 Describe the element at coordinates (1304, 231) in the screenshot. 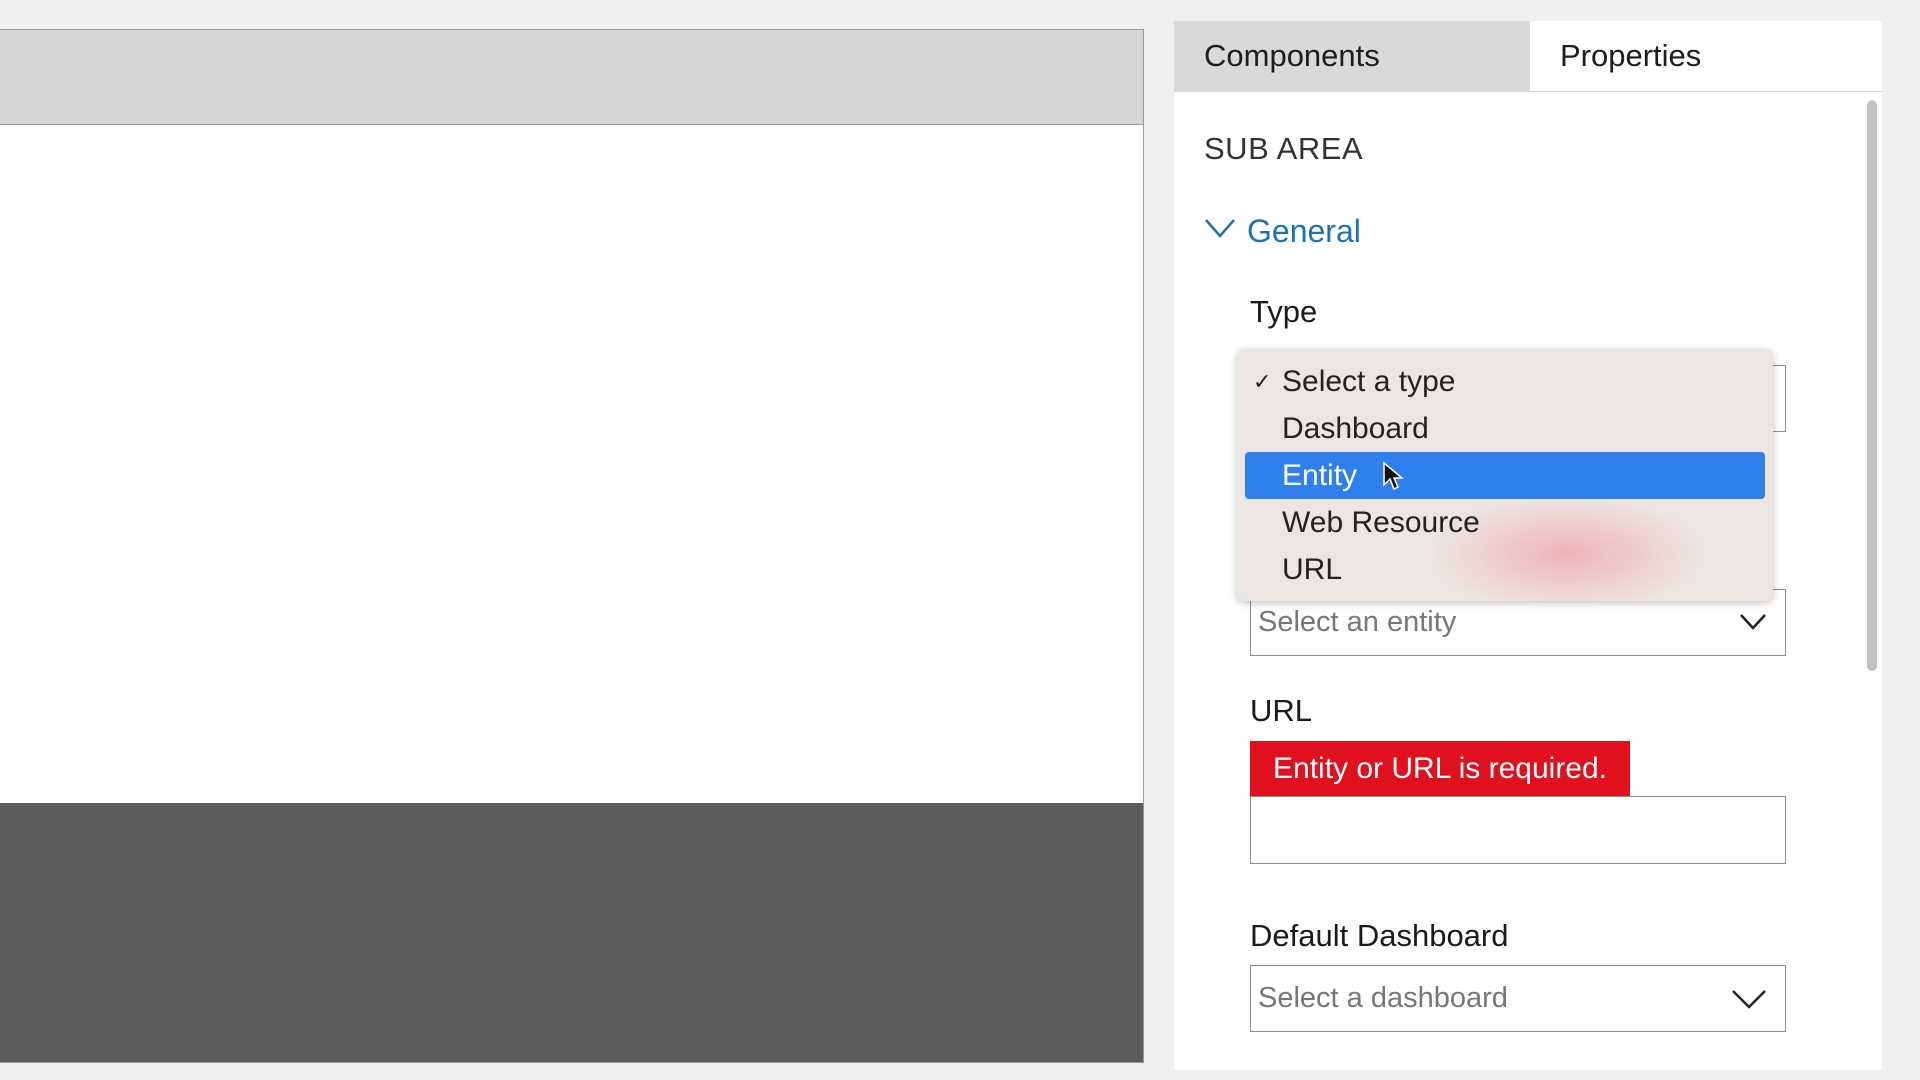

I see `general-section-label: General` at that location.